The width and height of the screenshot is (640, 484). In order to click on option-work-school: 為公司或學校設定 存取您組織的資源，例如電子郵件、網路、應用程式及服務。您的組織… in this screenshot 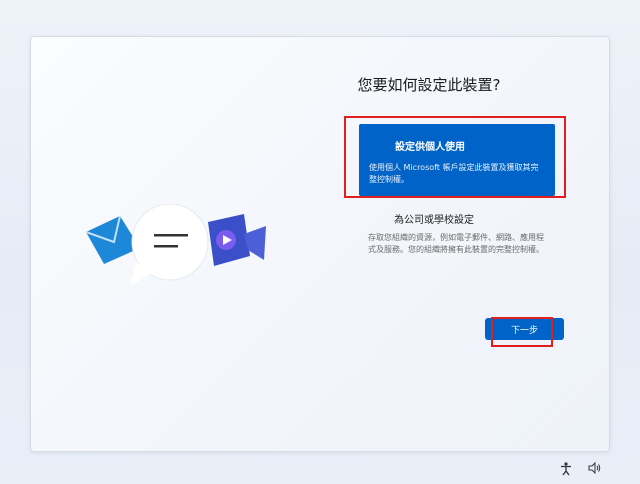, I will do `click(458, 233)`.